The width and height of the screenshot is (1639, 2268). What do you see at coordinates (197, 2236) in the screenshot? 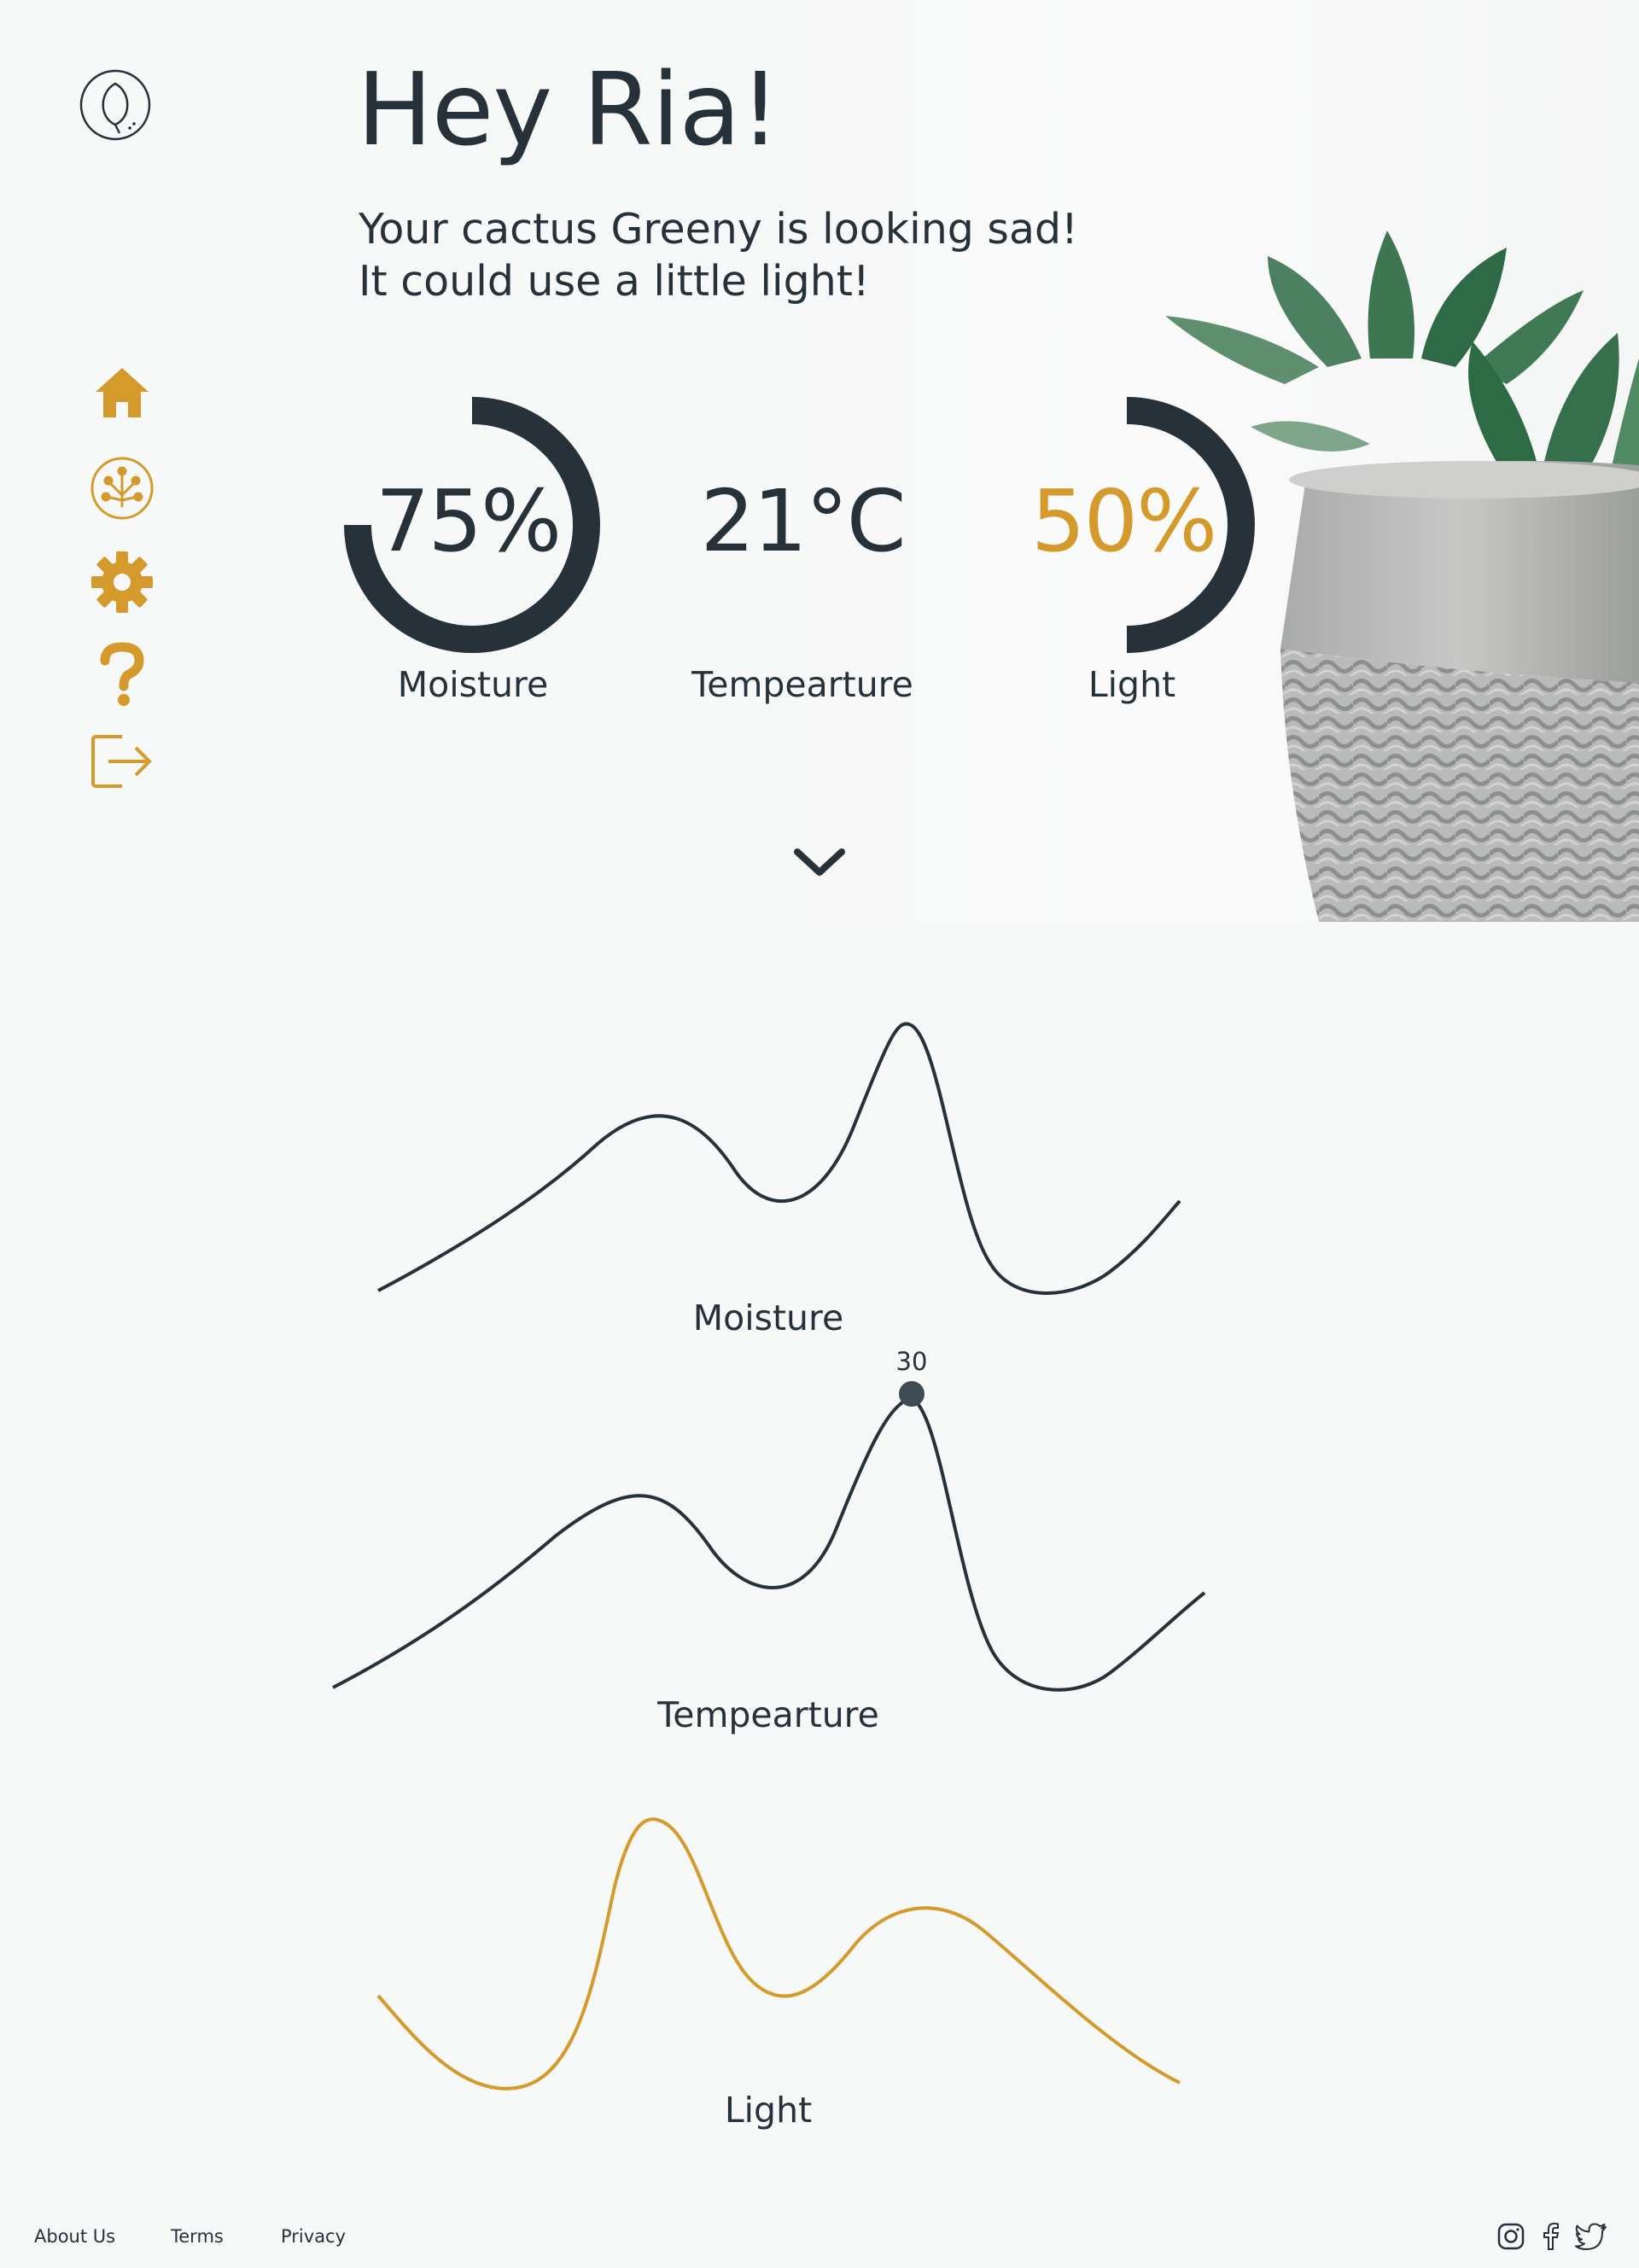
I see `footer-link-terms: Terms` at bounding box center [197, 2236].